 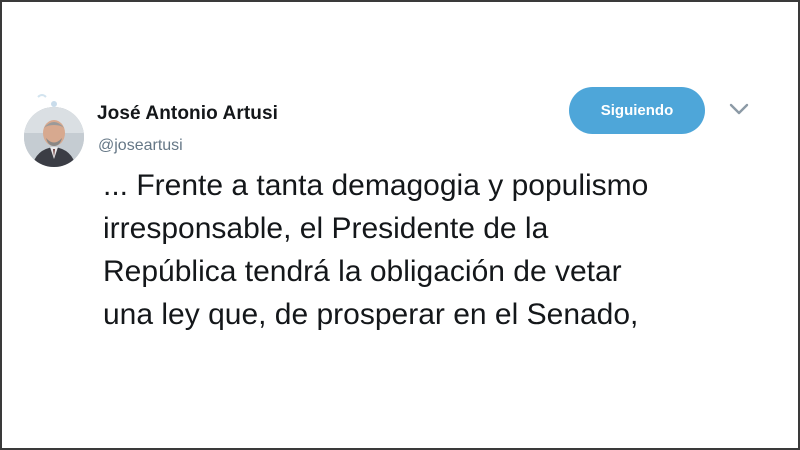 I want to click on tweet-text-line: una ley que, de prosperar en el Senado,, so click(x=371, y=314).